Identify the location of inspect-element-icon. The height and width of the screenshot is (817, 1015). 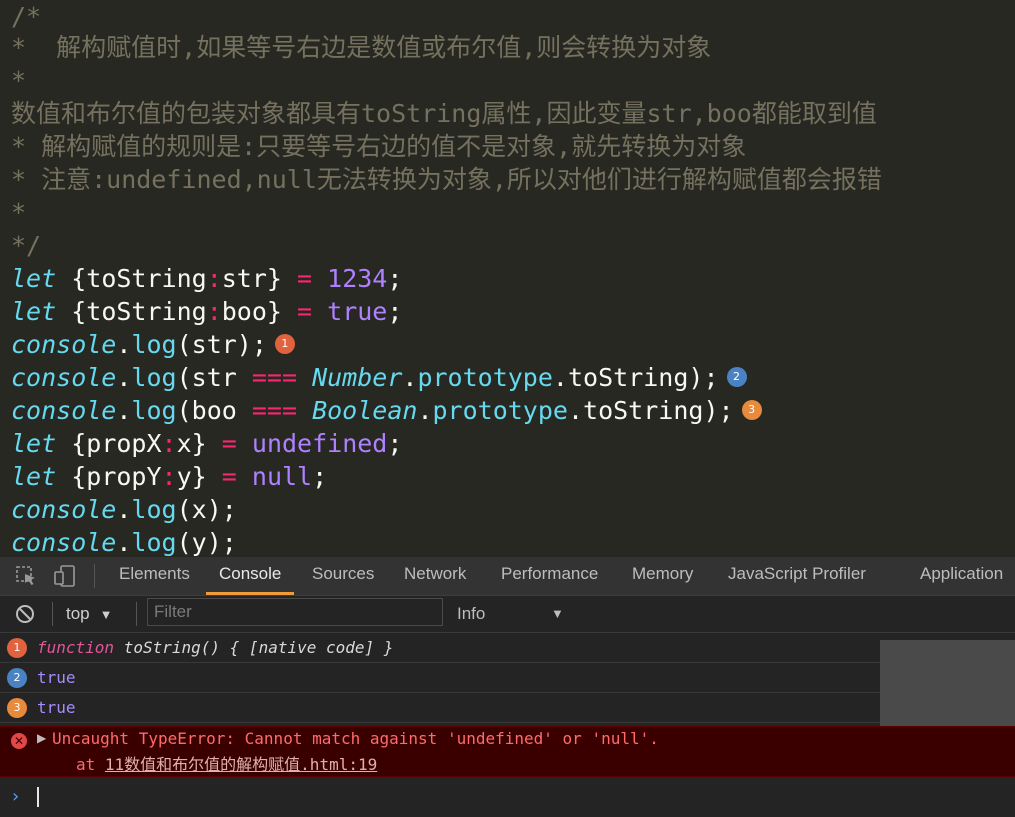
(26, 576).